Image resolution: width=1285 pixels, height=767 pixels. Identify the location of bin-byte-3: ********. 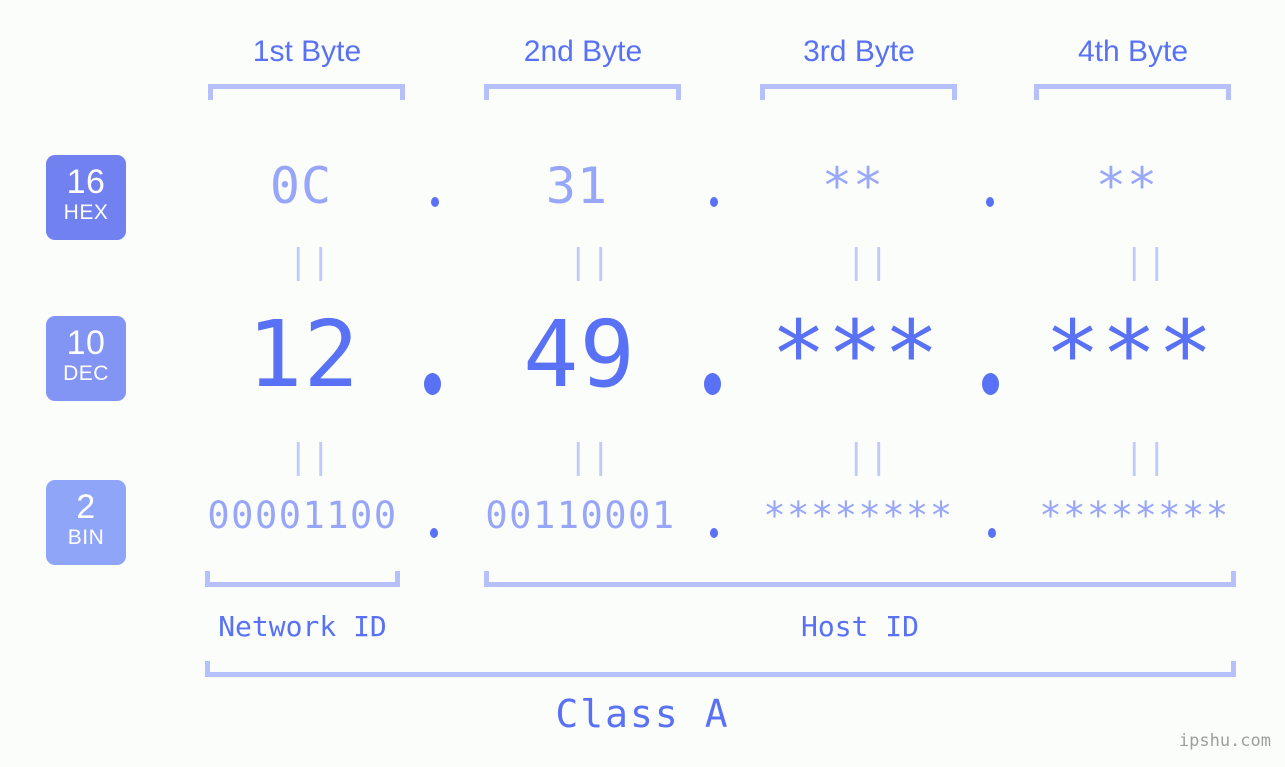
(858, 515).